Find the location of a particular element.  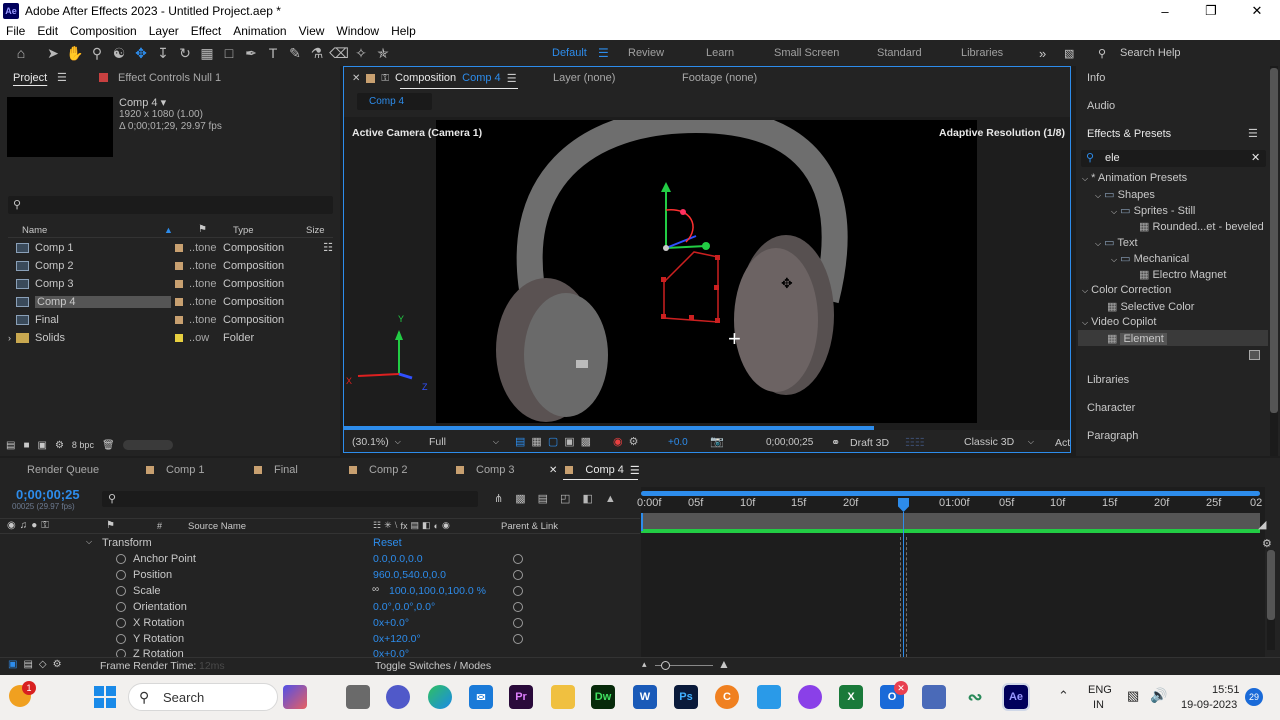

pen-tool-icon: ✒ is located at coordinates (251, 53).